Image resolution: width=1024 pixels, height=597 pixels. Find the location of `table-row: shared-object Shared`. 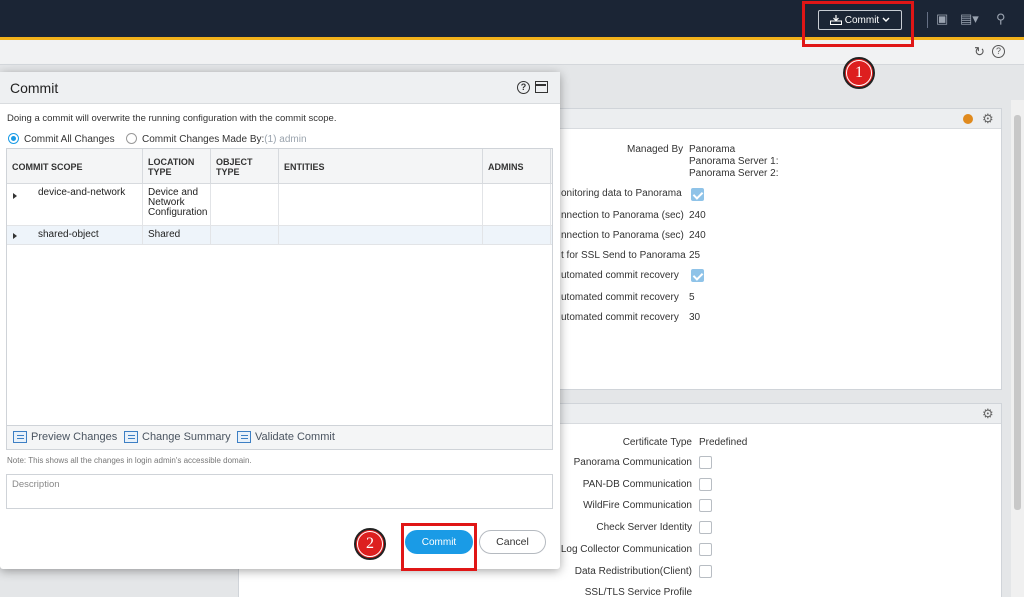

table-row: shared-object Shared is located at coordinates (279, 235).